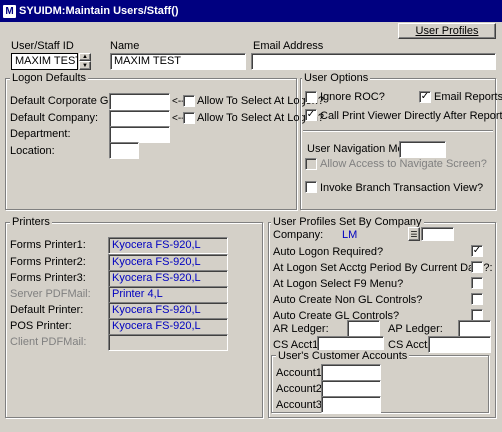 Image resolution: width=502 pixels, height=432 pixels. What do you see at coordinates (139, 134) in the screenshot?
I see `department-field` at bounding box center [139, 134].